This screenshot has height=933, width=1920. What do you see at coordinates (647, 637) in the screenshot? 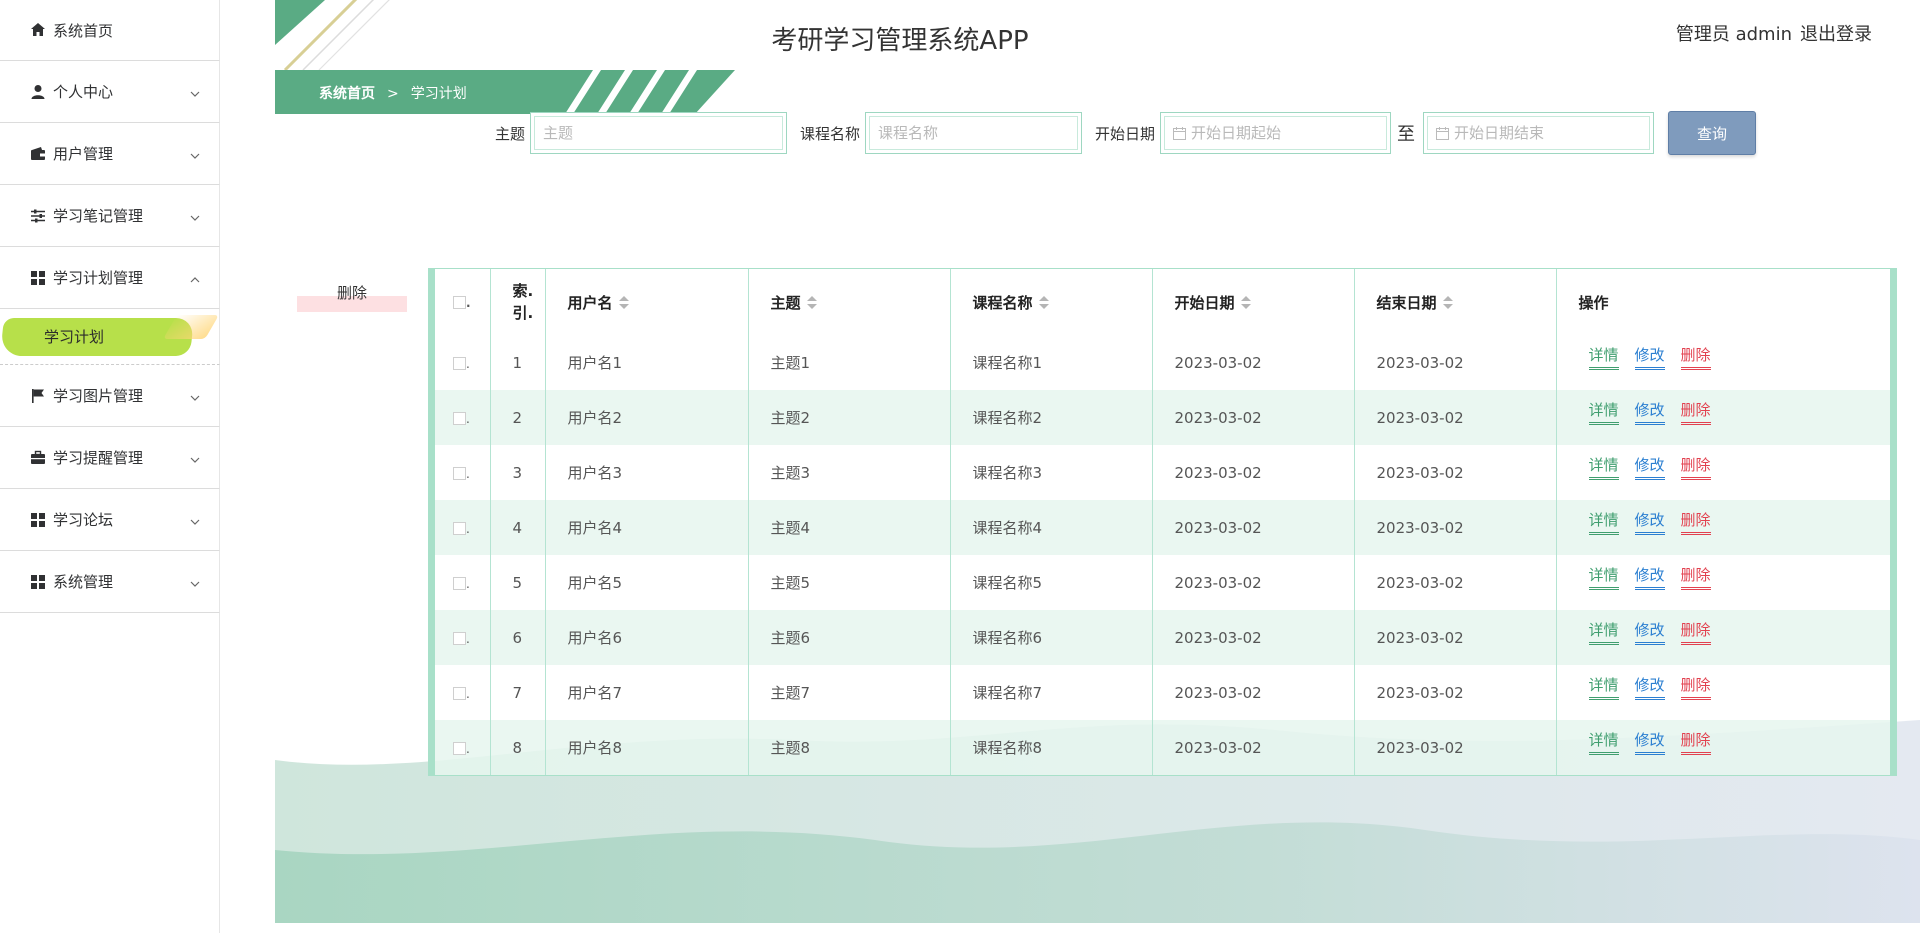
I see `row-username: 用户名6` at bounding box center [647, 637].